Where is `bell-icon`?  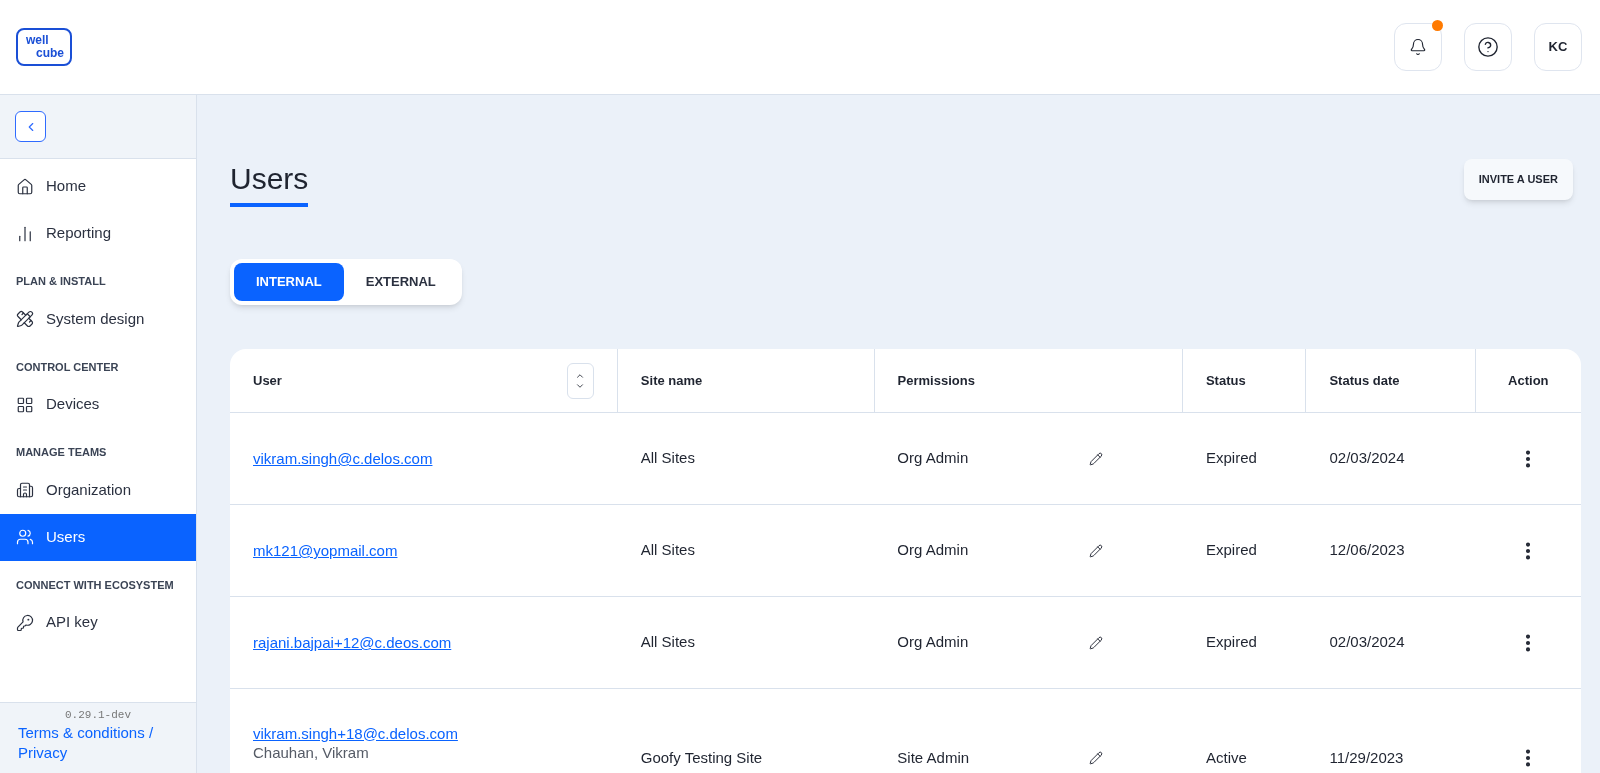 bell-icon is located at coordinates (1418, 47).